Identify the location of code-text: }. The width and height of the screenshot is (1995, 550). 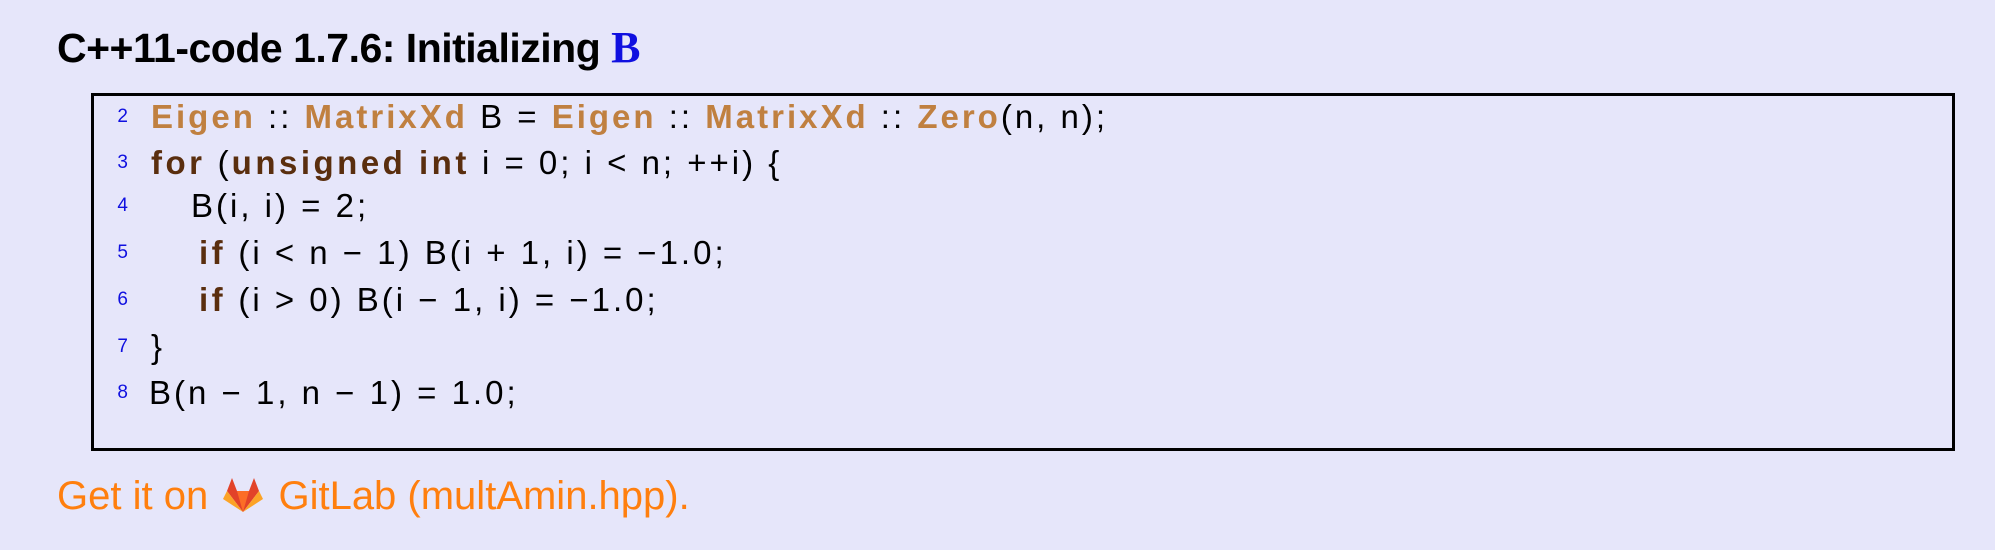
(158, 347).